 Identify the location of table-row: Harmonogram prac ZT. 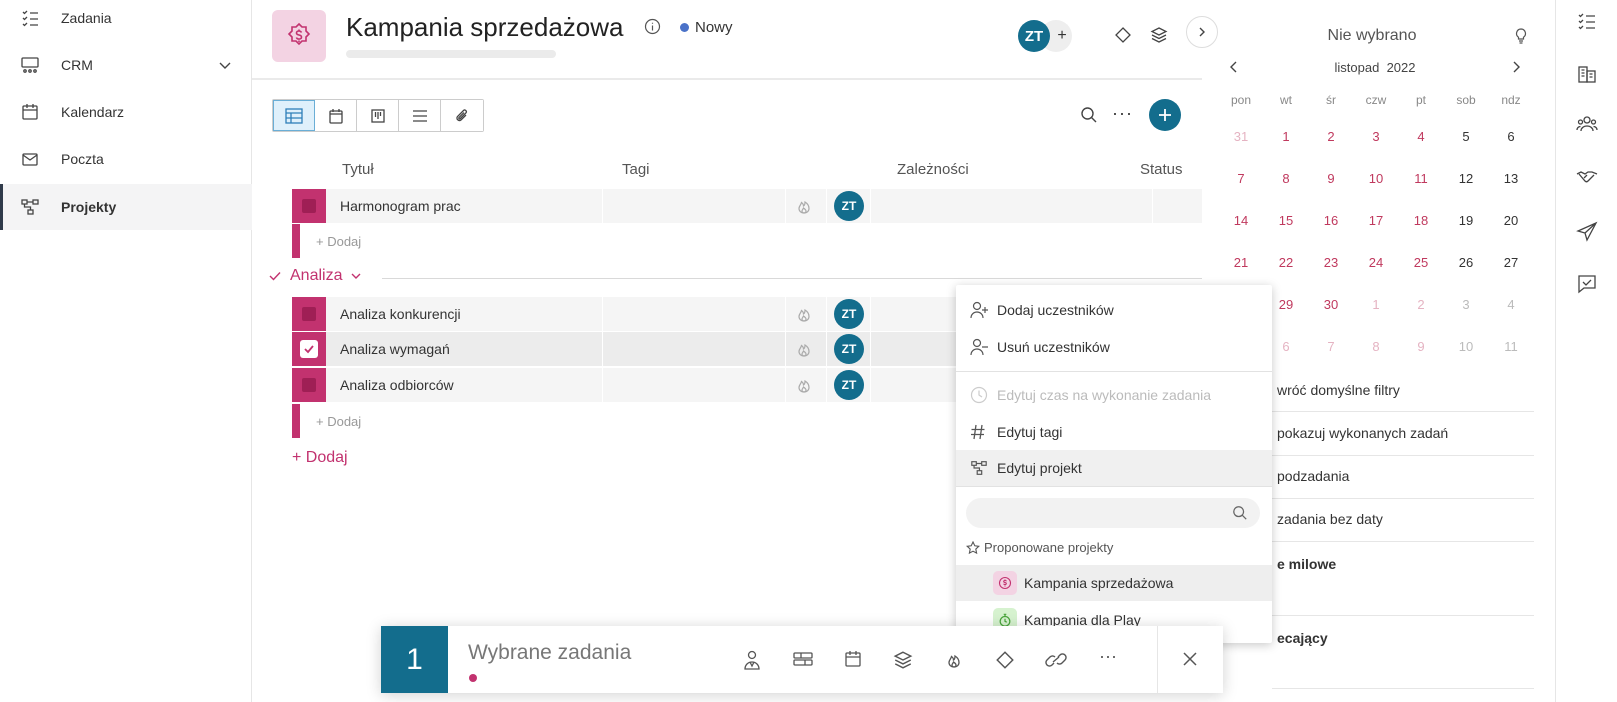
(747, 206).